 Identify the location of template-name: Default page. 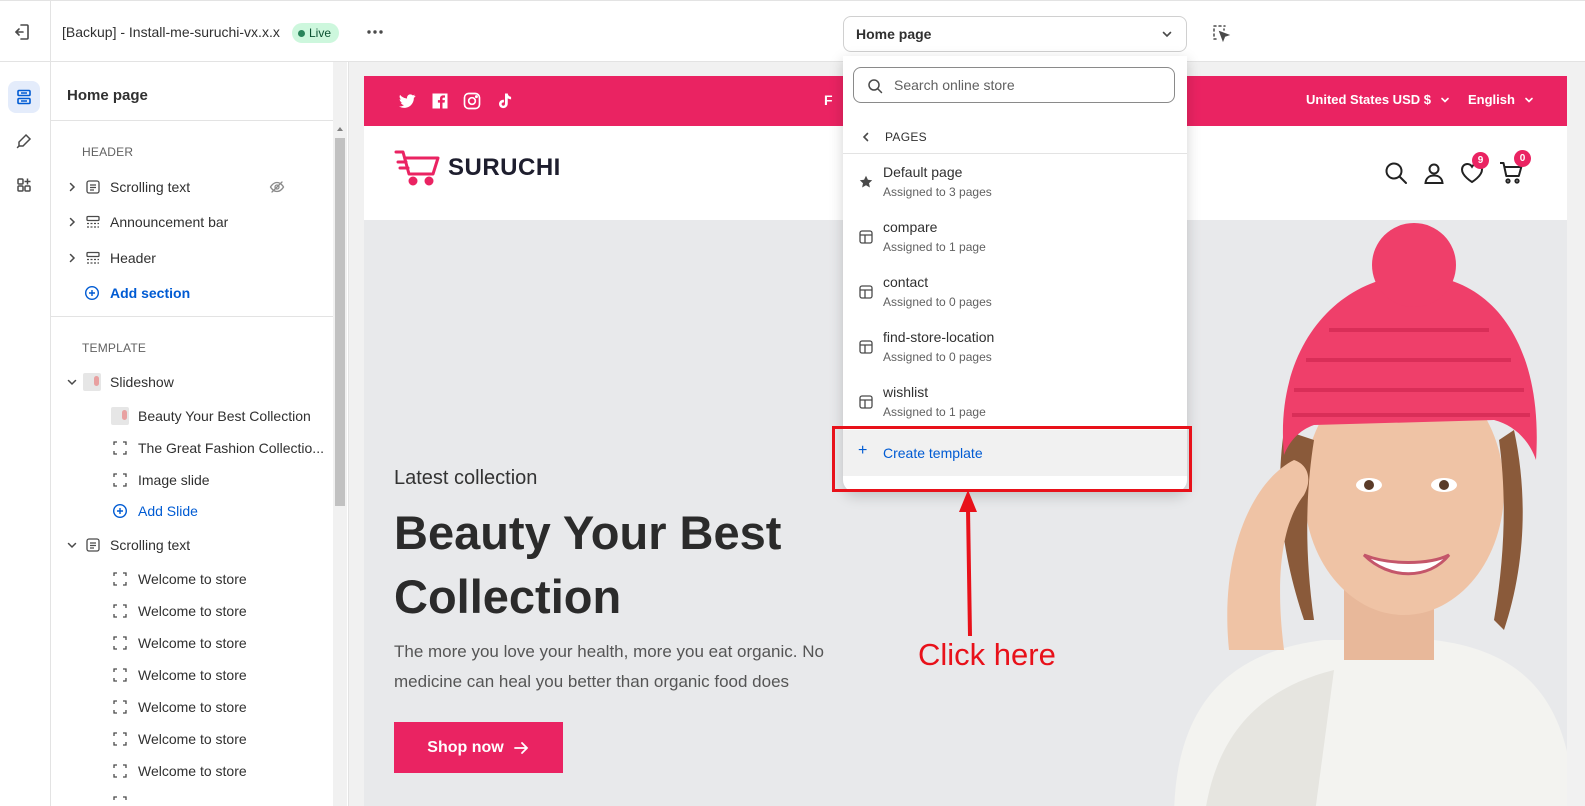
(923, 172).